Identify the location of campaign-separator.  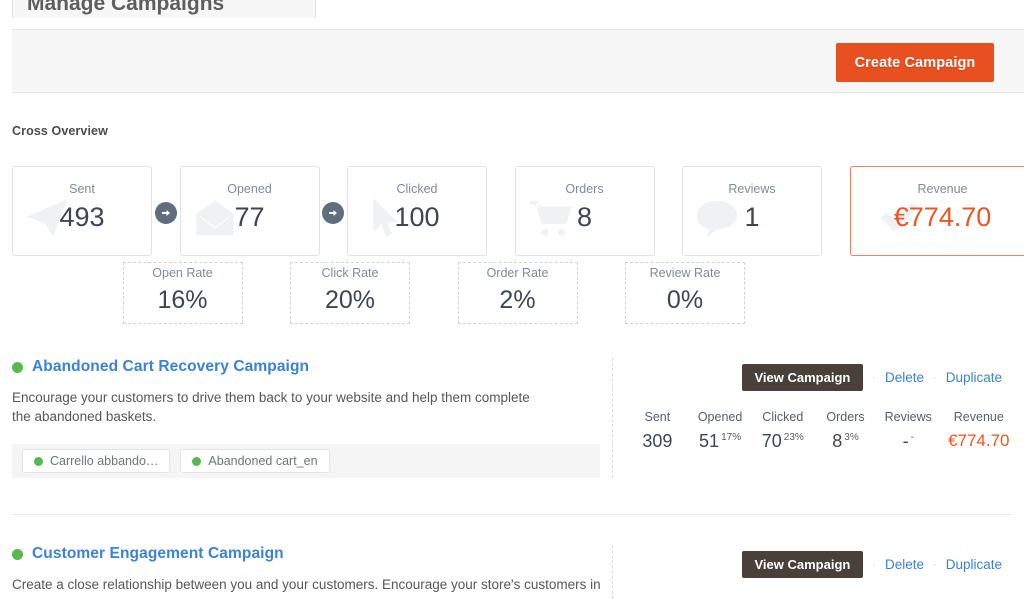
(512, 514).